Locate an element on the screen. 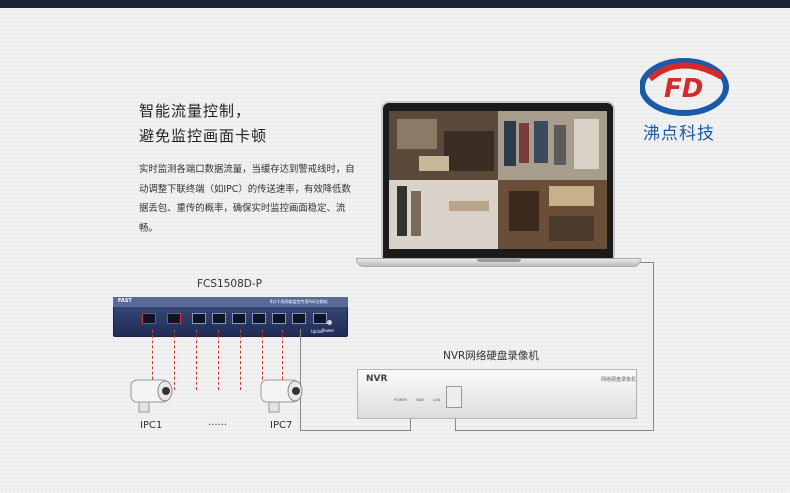  nvr-panel-label: NVR is located at coordinates (377, 379).